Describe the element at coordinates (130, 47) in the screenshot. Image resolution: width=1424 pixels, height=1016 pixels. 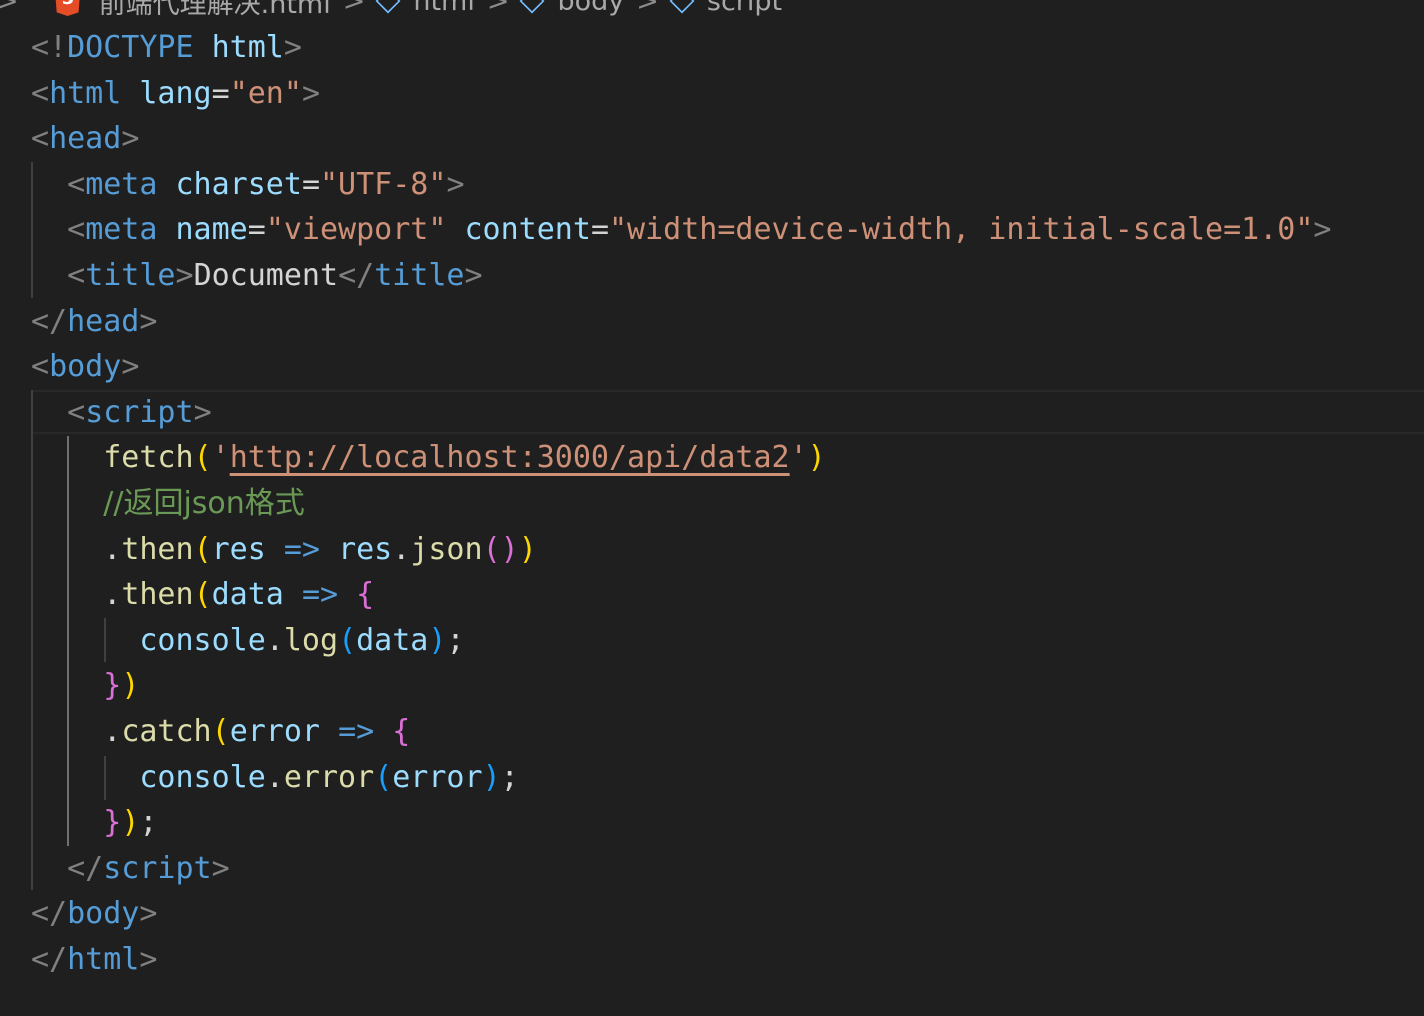
I see `doctype-keyword: DOCTYPE` at that location.